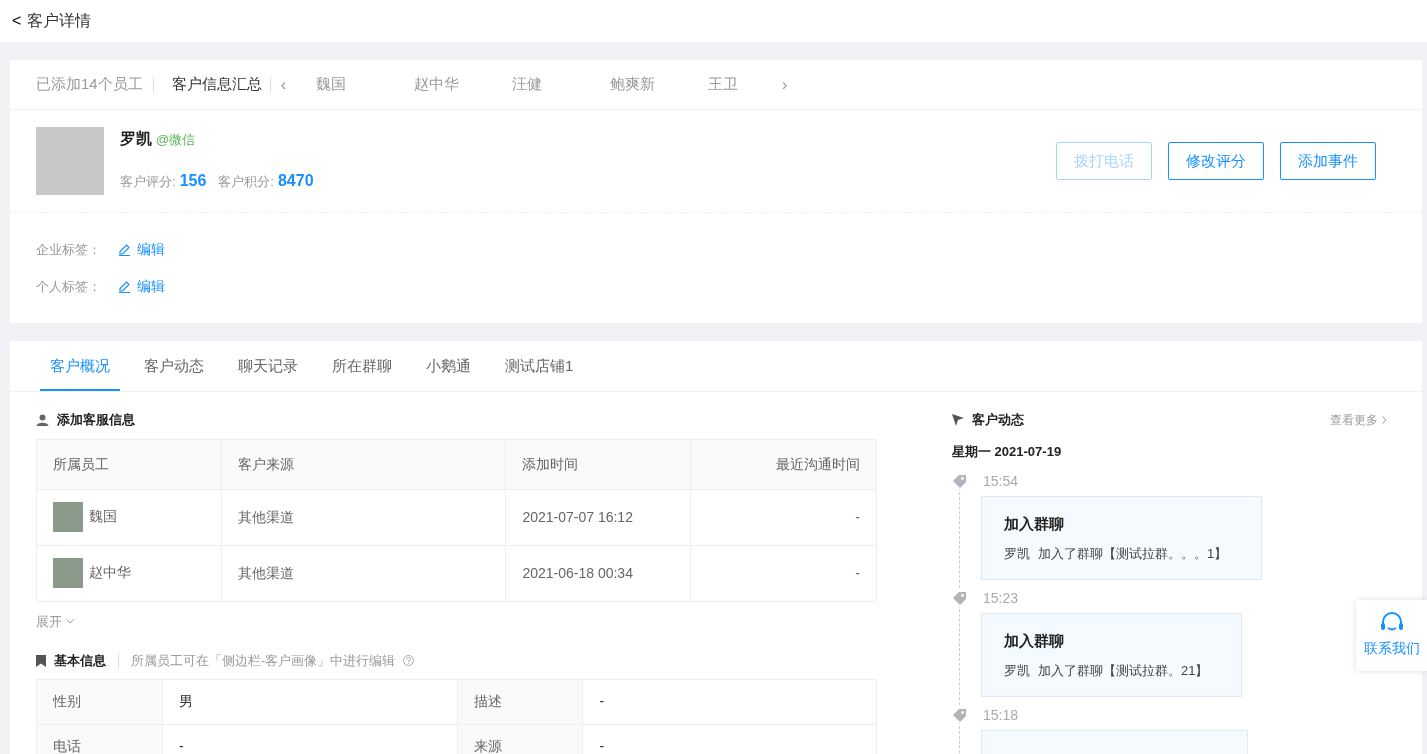 Image resolution: width=1427 pixels, height=754 pixels. I want to click on table-cell: 2021-07-07 16:12, so click(577, 516).